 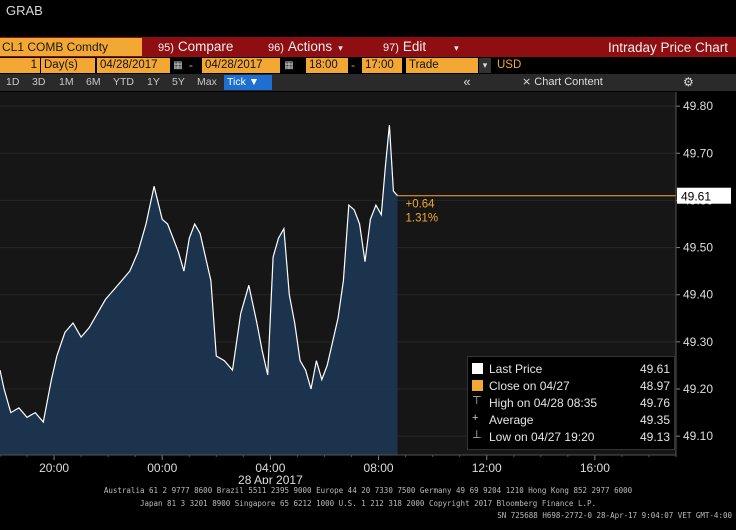 I want to click on field-dropdown-icon: ▾, so click(x=485, y=65).